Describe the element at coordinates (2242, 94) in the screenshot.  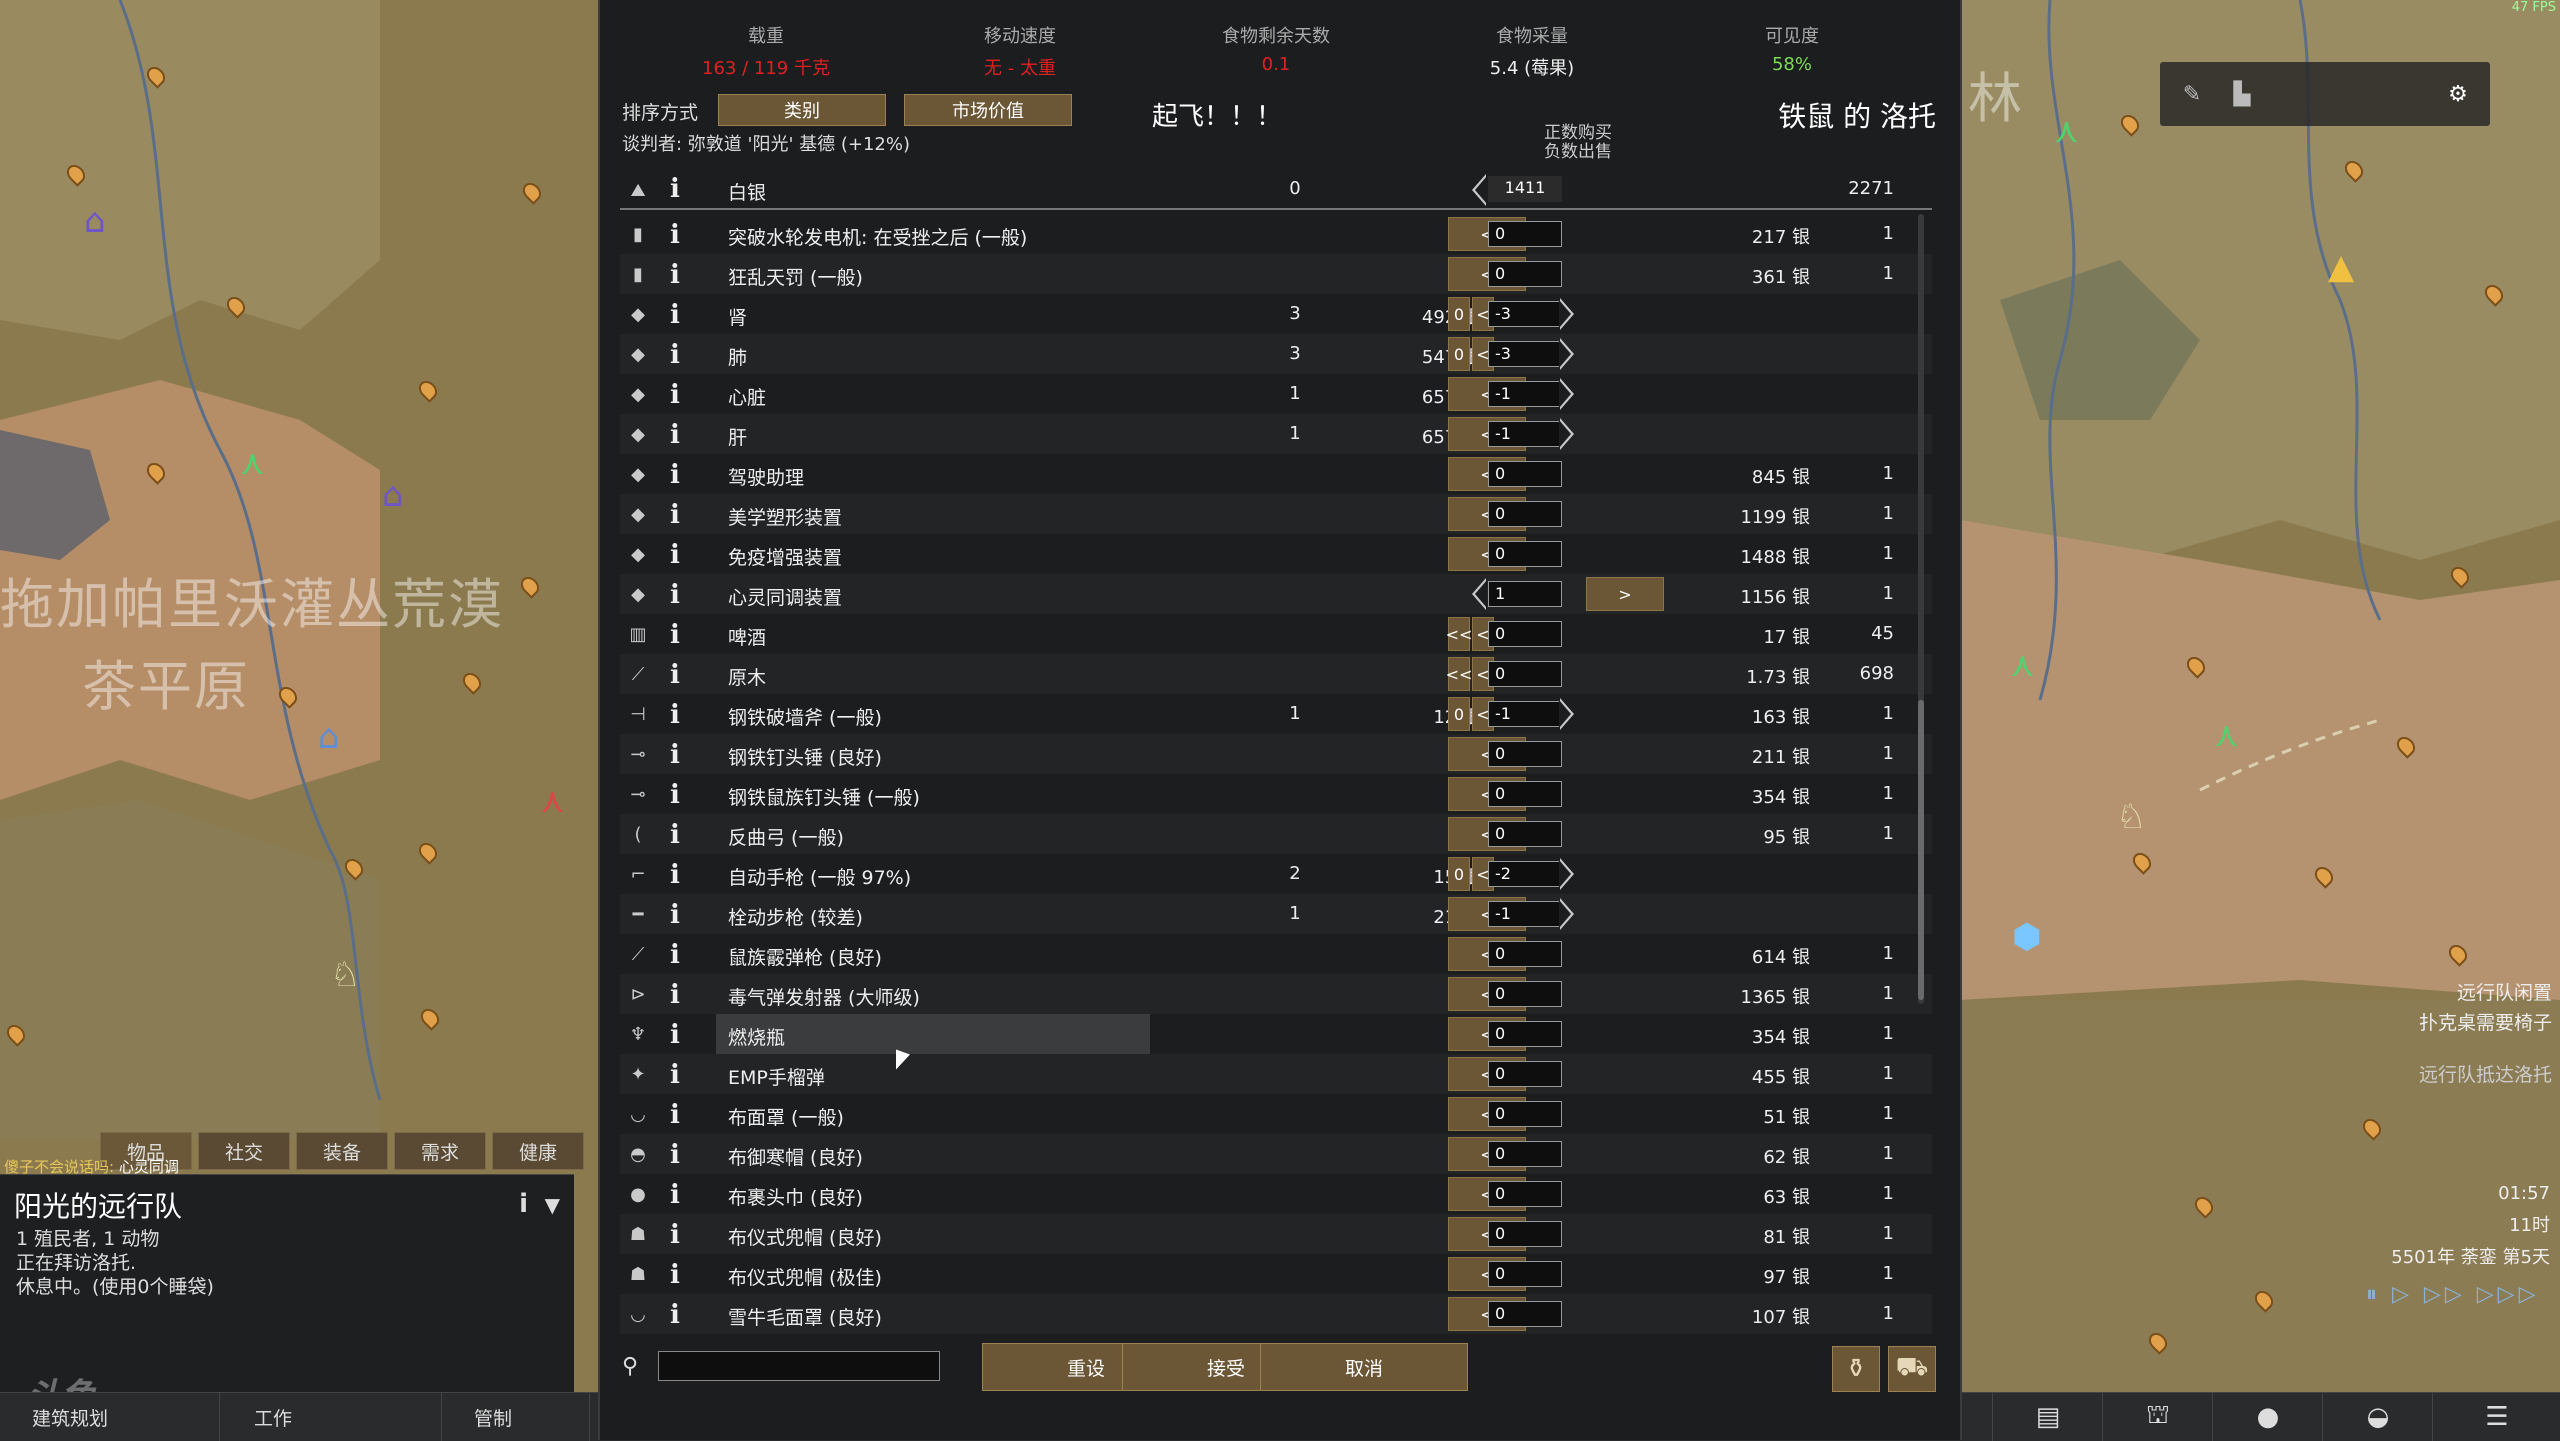
I see `chart-icon: ▙` at that location.